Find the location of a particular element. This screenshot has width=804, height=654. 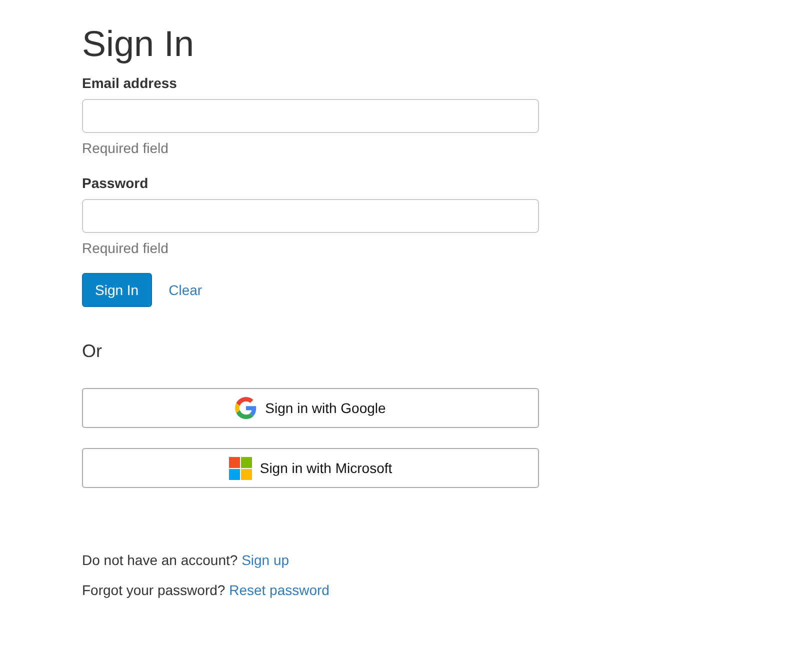

sign-up-link: Sign up is located at coordinates (266, 560).